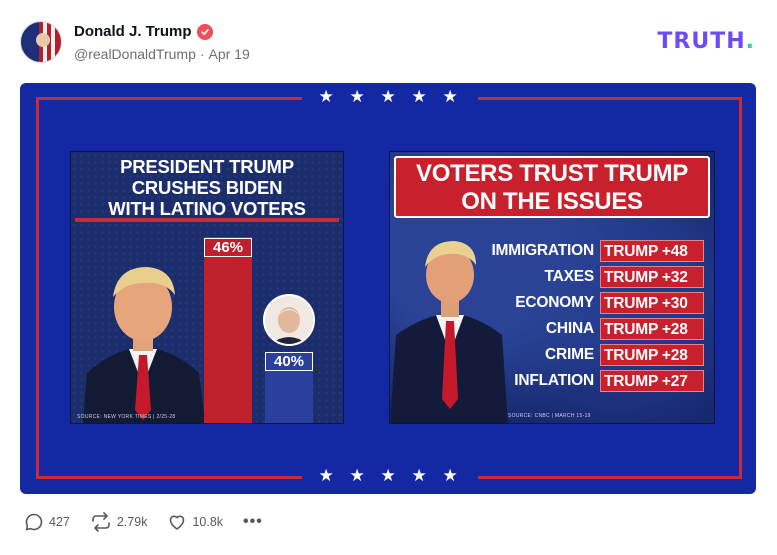  What do you see at coordinates (289, 361) in the screenshot?
I see `biden-percentage: 40%` at bounding box center [289, 361].